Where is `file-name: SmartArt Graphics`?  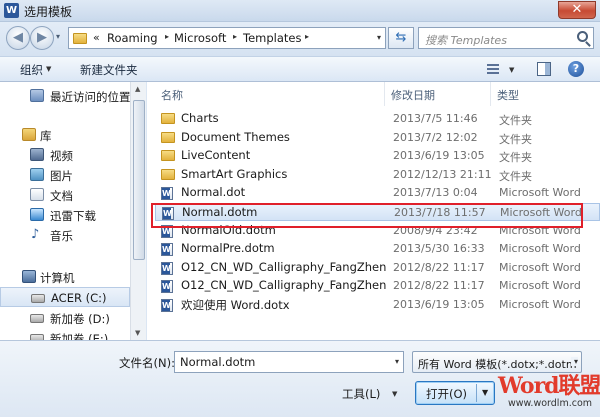
file-name: SmartArt Graphics is located at coordinates (234, 173).